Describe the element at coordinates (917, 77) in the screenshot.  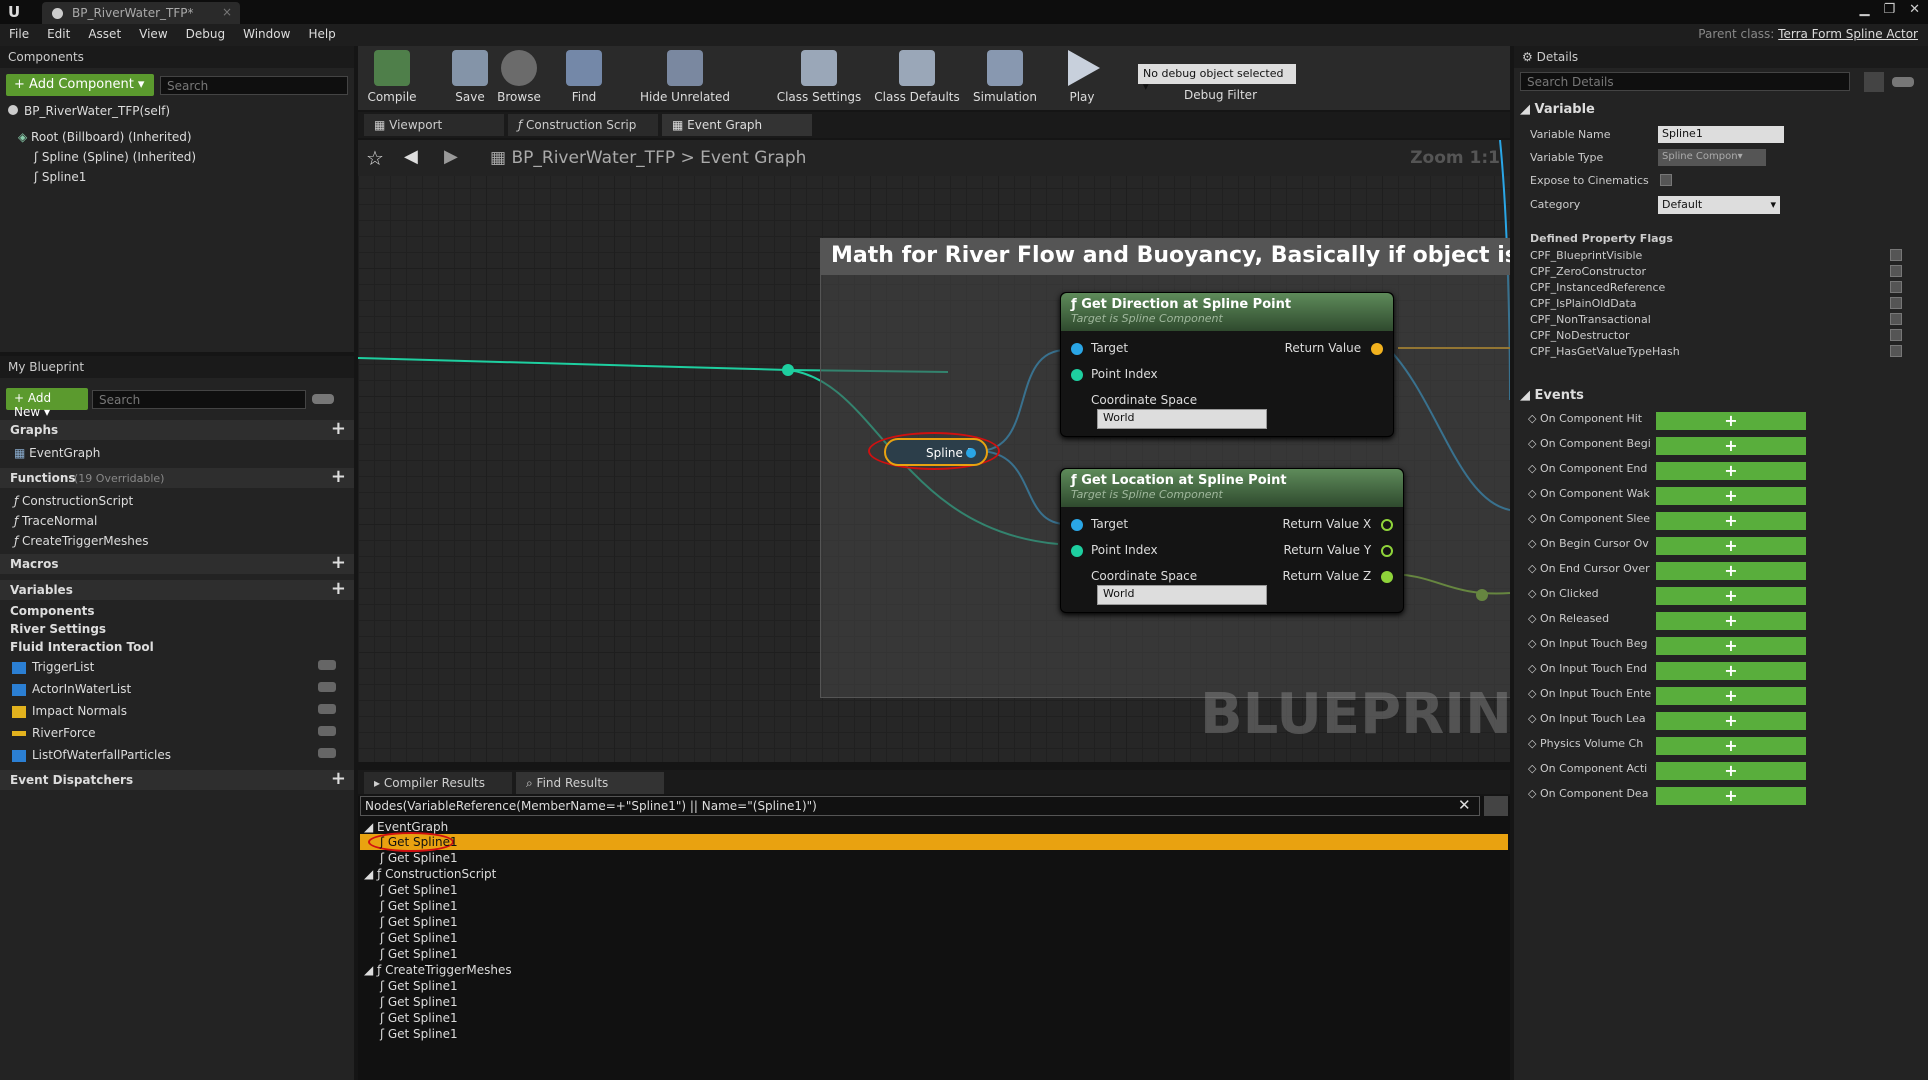
I see `class-defaults-button: Class Defaults` at that location.